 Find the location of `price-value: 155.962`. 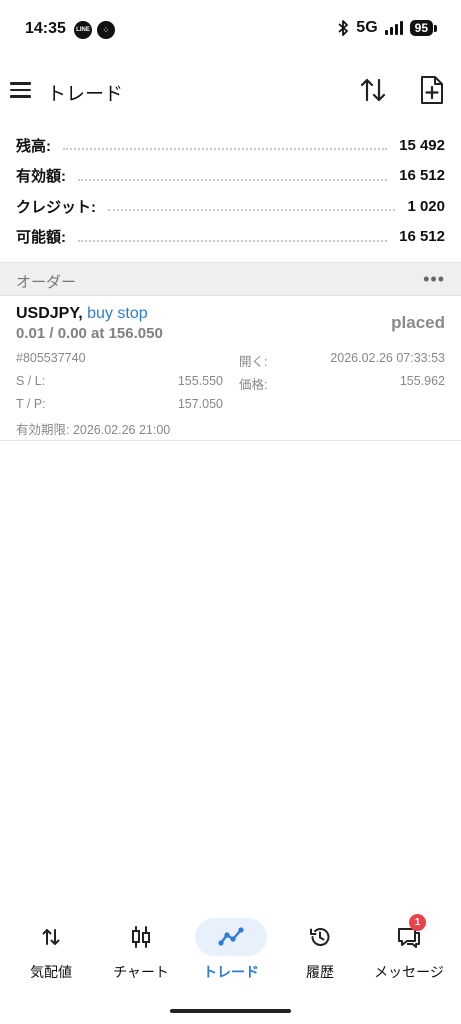

price-value: 155.962 is located at coordinates (422, 381).